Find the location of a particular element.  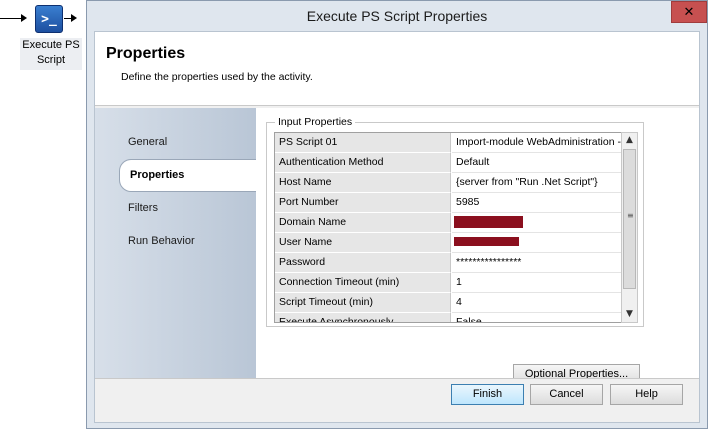

dialog-footer: Finish Cancel Help is located at coordinates (397, 400).